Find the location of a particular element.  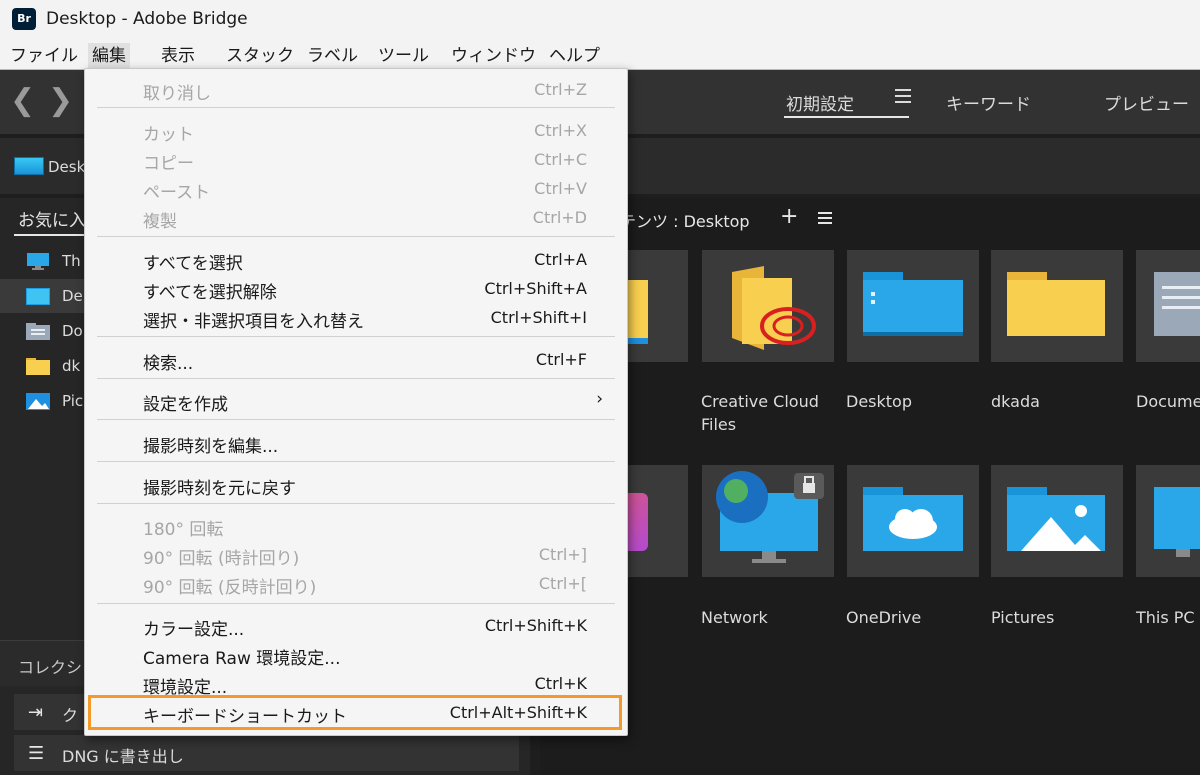

thumbnail-label: This PC is located at coordinates (1165, 617).